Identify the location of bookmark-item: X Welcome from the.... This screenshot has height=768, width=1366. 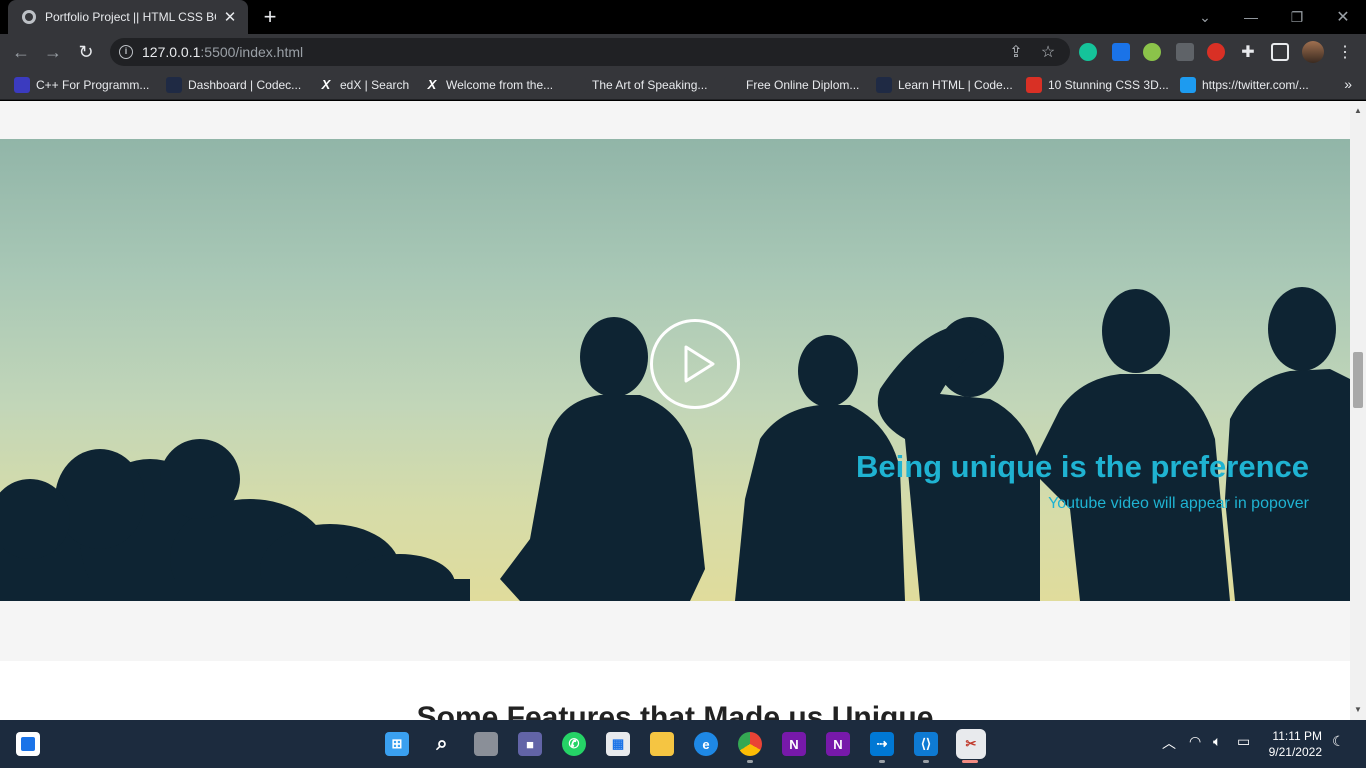
(488, 85).